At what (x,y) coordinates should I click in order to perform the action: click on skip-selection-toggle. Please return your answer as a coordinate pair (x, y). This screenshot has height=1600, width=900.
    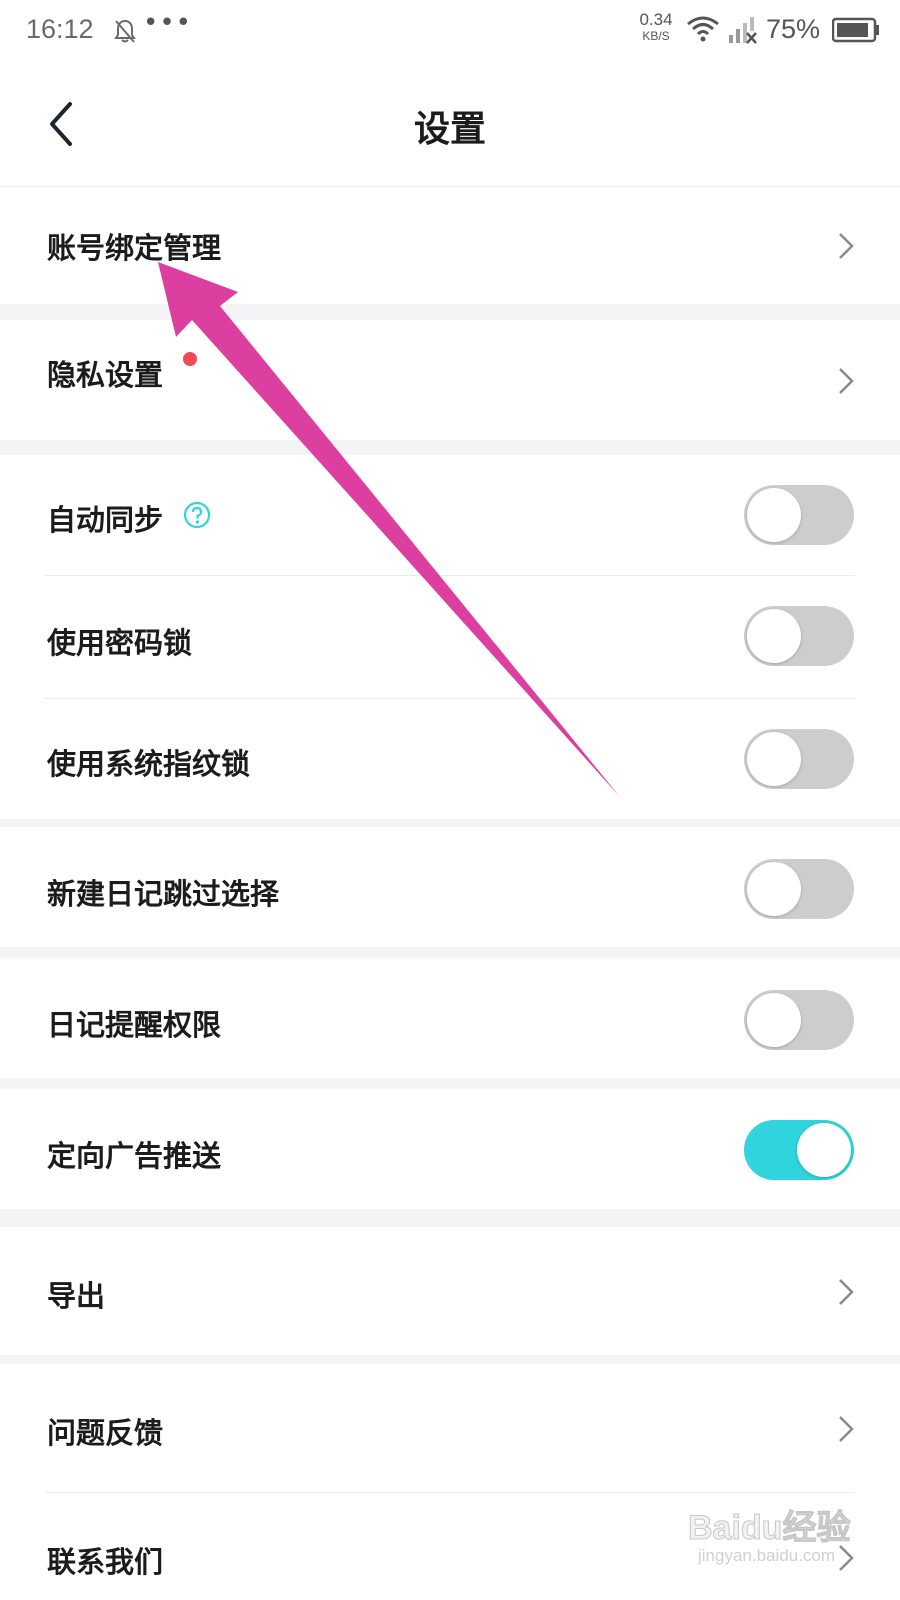
    Looking at the image, I should click on (799, 889).